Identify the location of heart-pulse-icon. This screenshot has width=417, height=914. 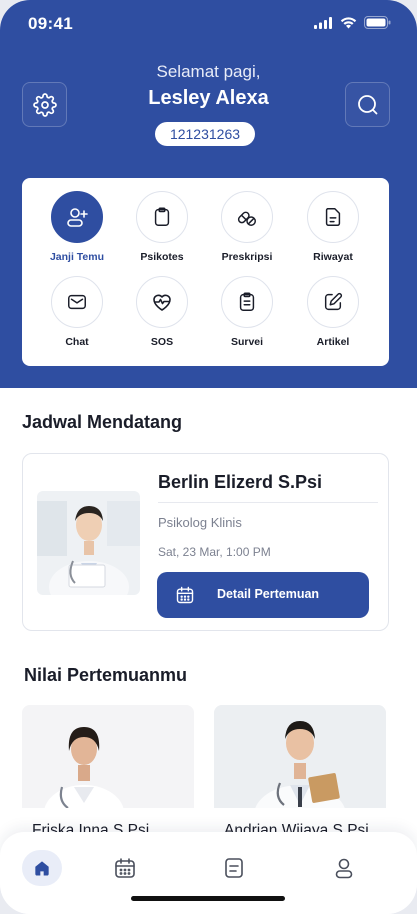
(162, 302).